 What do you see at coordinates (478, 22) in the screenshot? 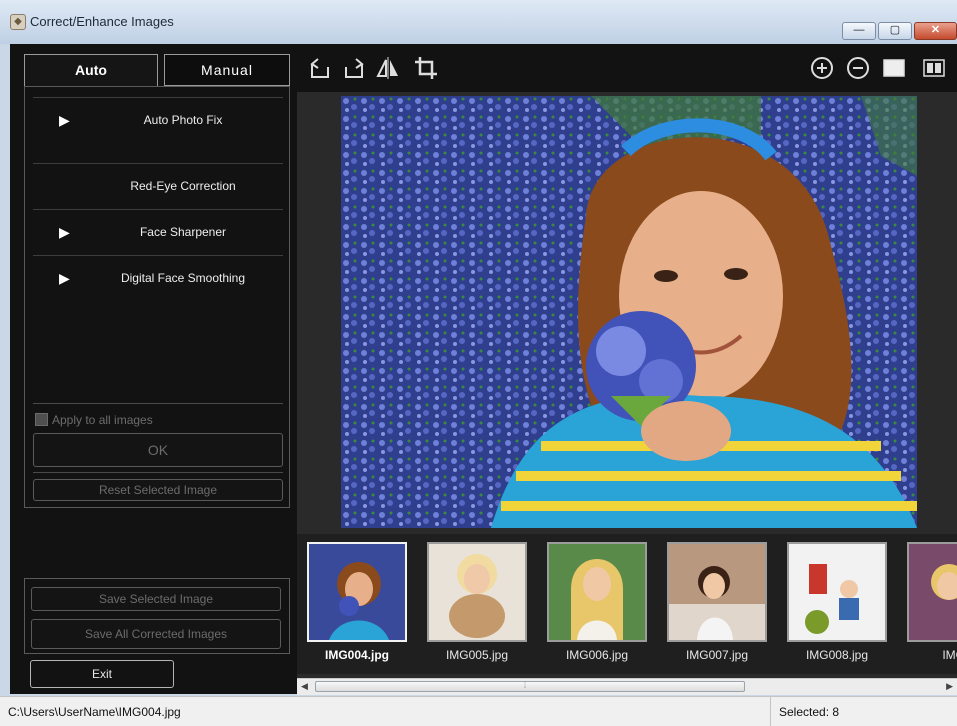
I see `title-bar: ◆ Correct/Enhance Images — ▢ ✕` at bounding box center [478, 22].